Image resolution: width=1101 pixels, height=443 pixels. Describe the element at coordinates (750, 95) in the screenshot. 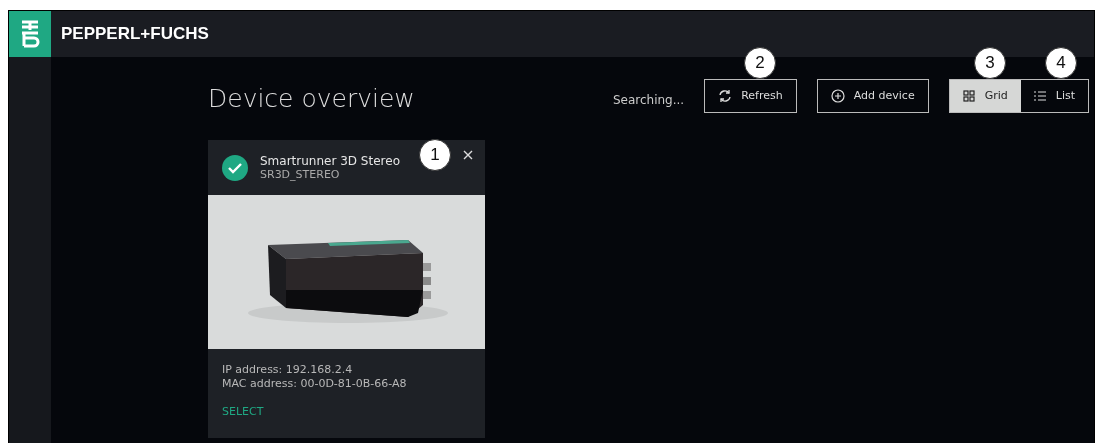

I see `refresh-button: Refresh` at that location.